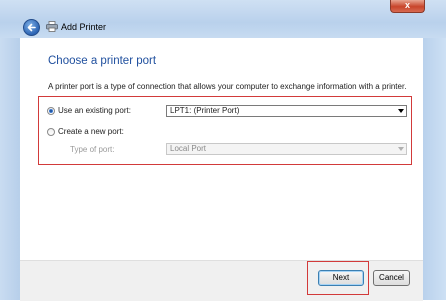 The width and height of the screenshot is (446, 301). Describe the element at coordinates (434, 169) in the screenshot. I see `window-frame-right` at that location.